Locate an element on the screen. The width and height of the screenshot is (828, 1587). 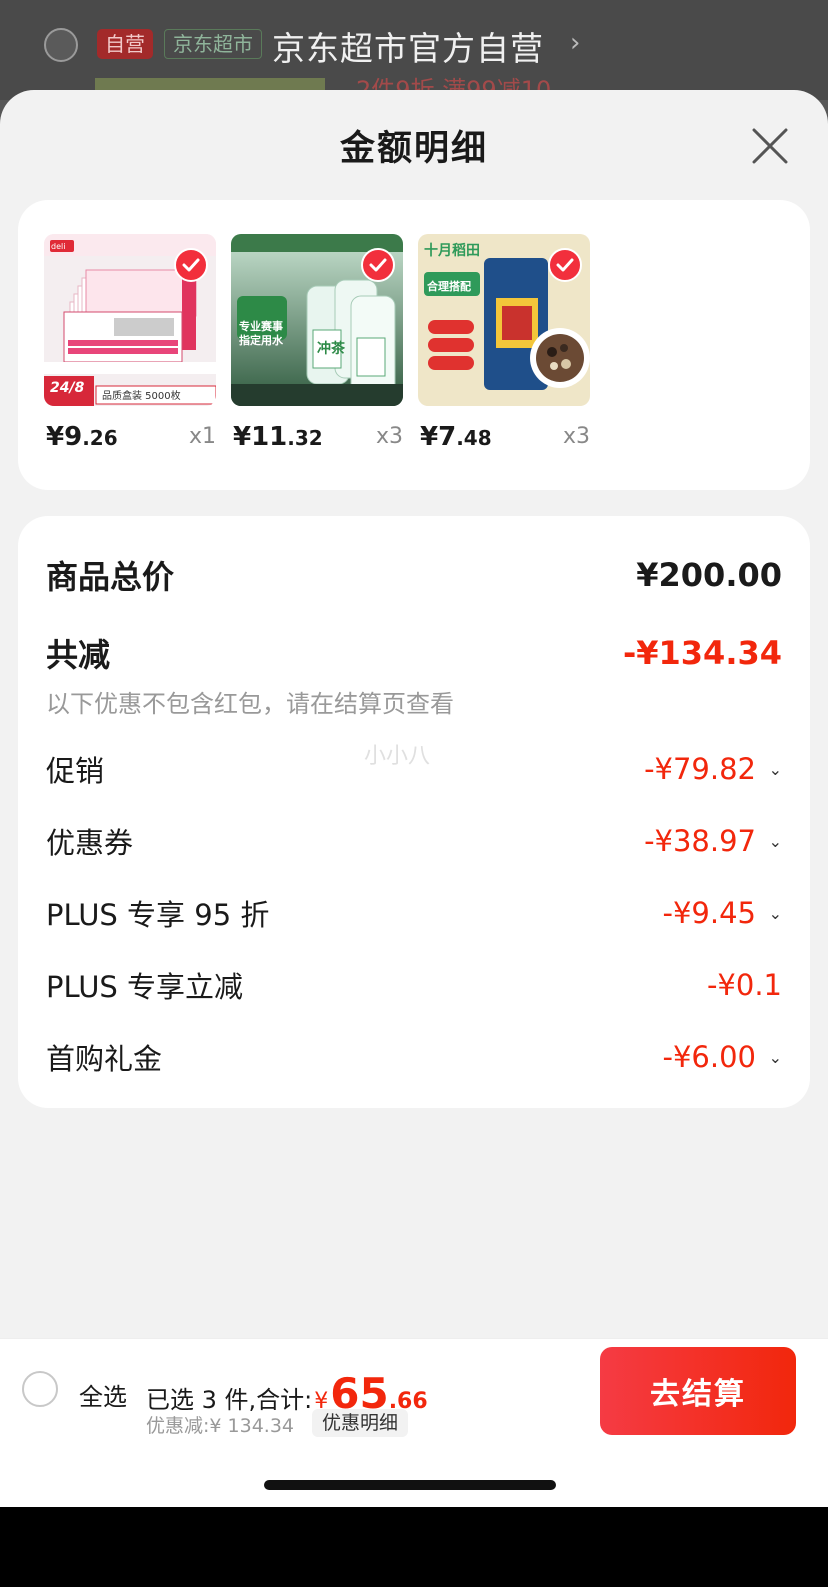
product-quantity: x1 is located at coordinates (202, 436).